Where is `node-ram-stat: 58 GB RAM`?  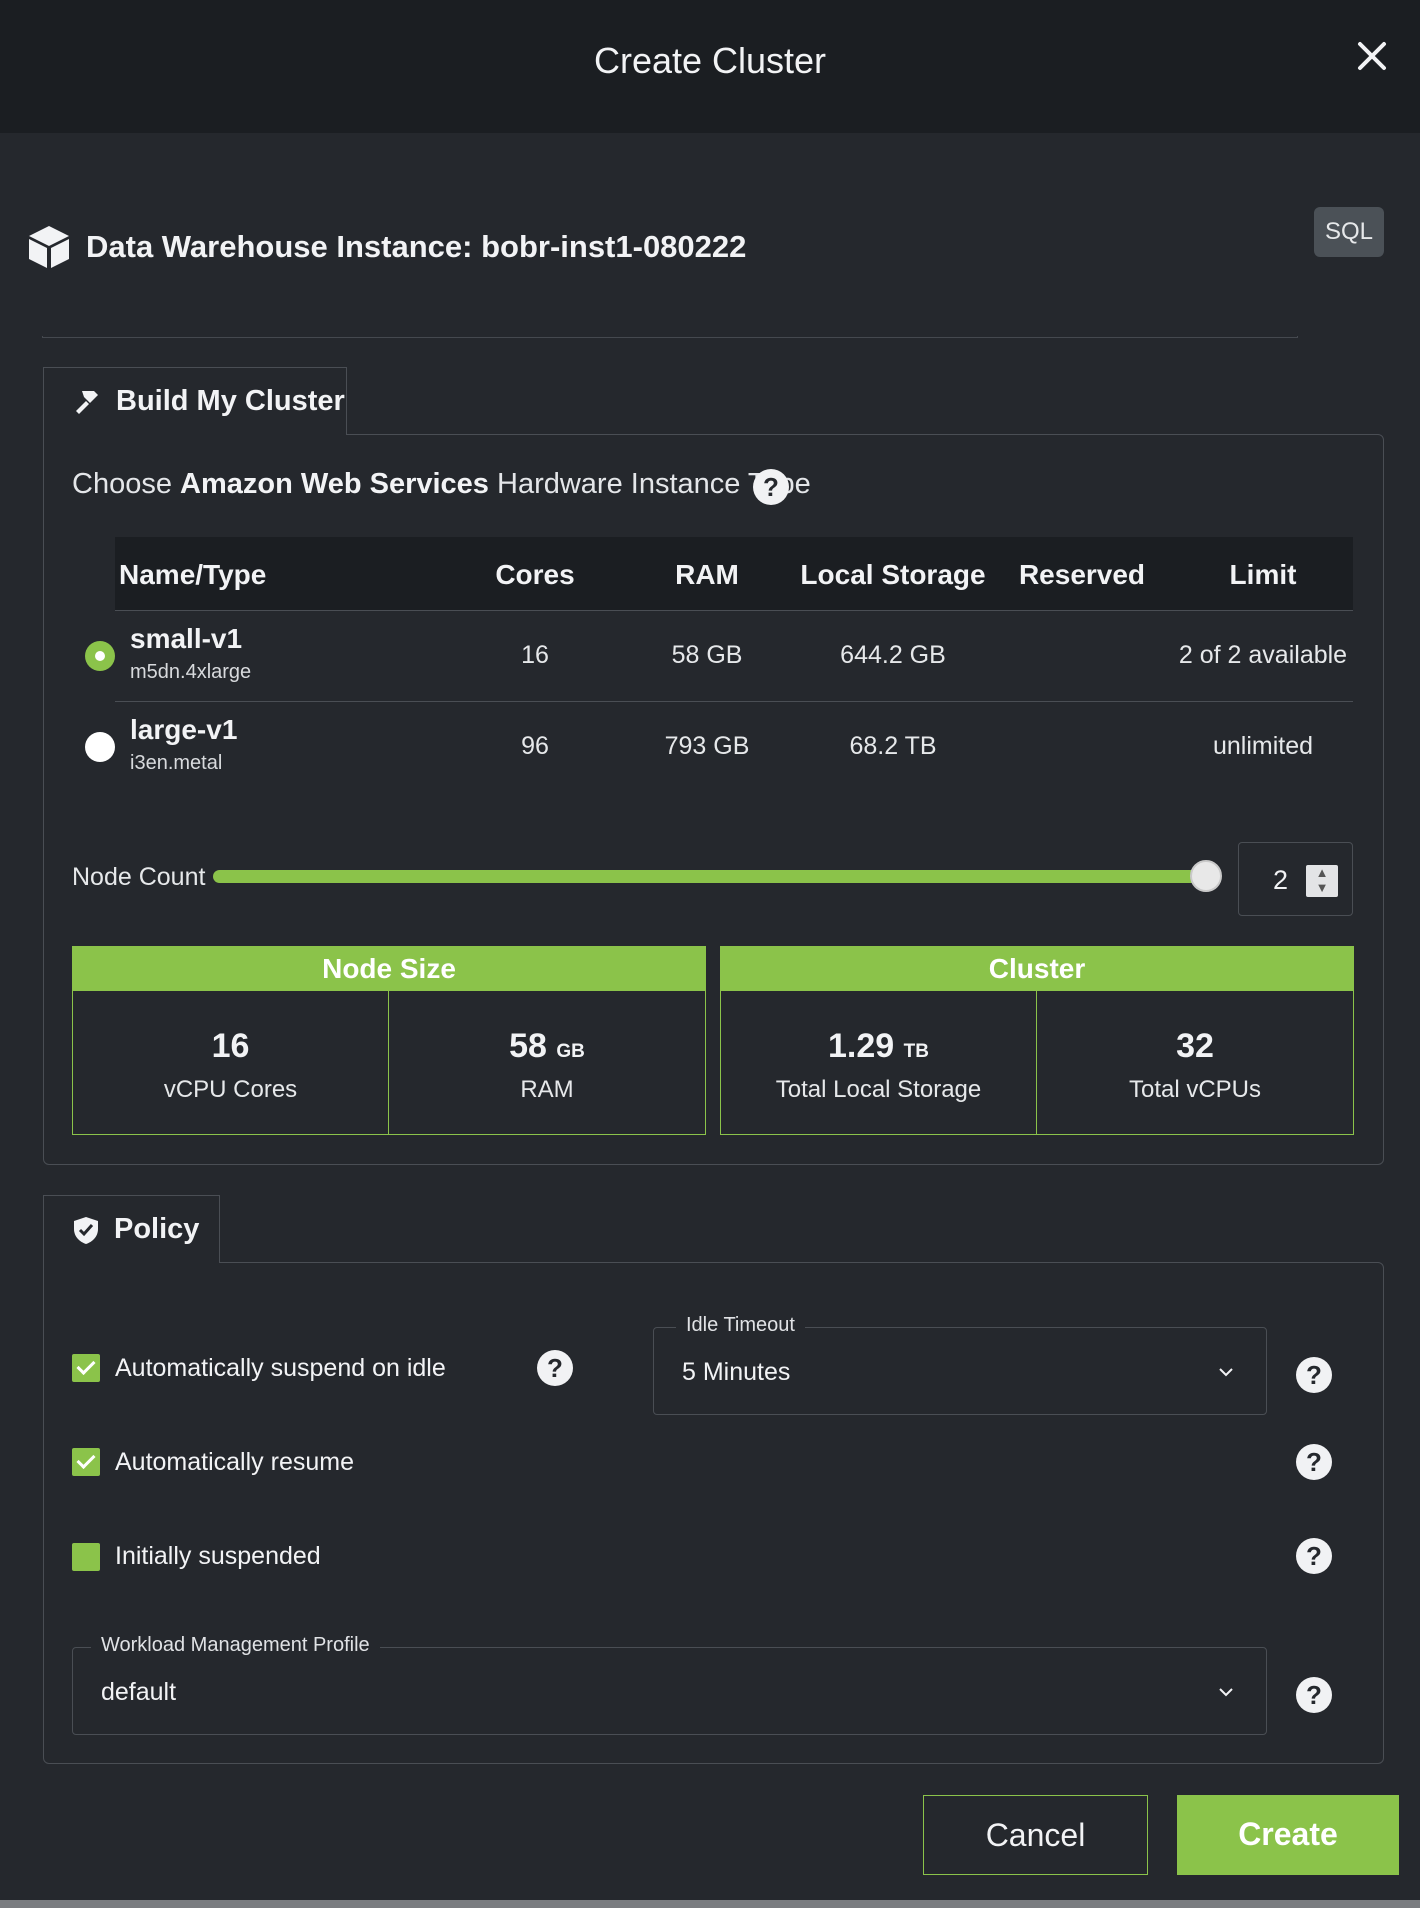 node-ram-stat: 58 GB RAM is located at coordinates (547, 1063).